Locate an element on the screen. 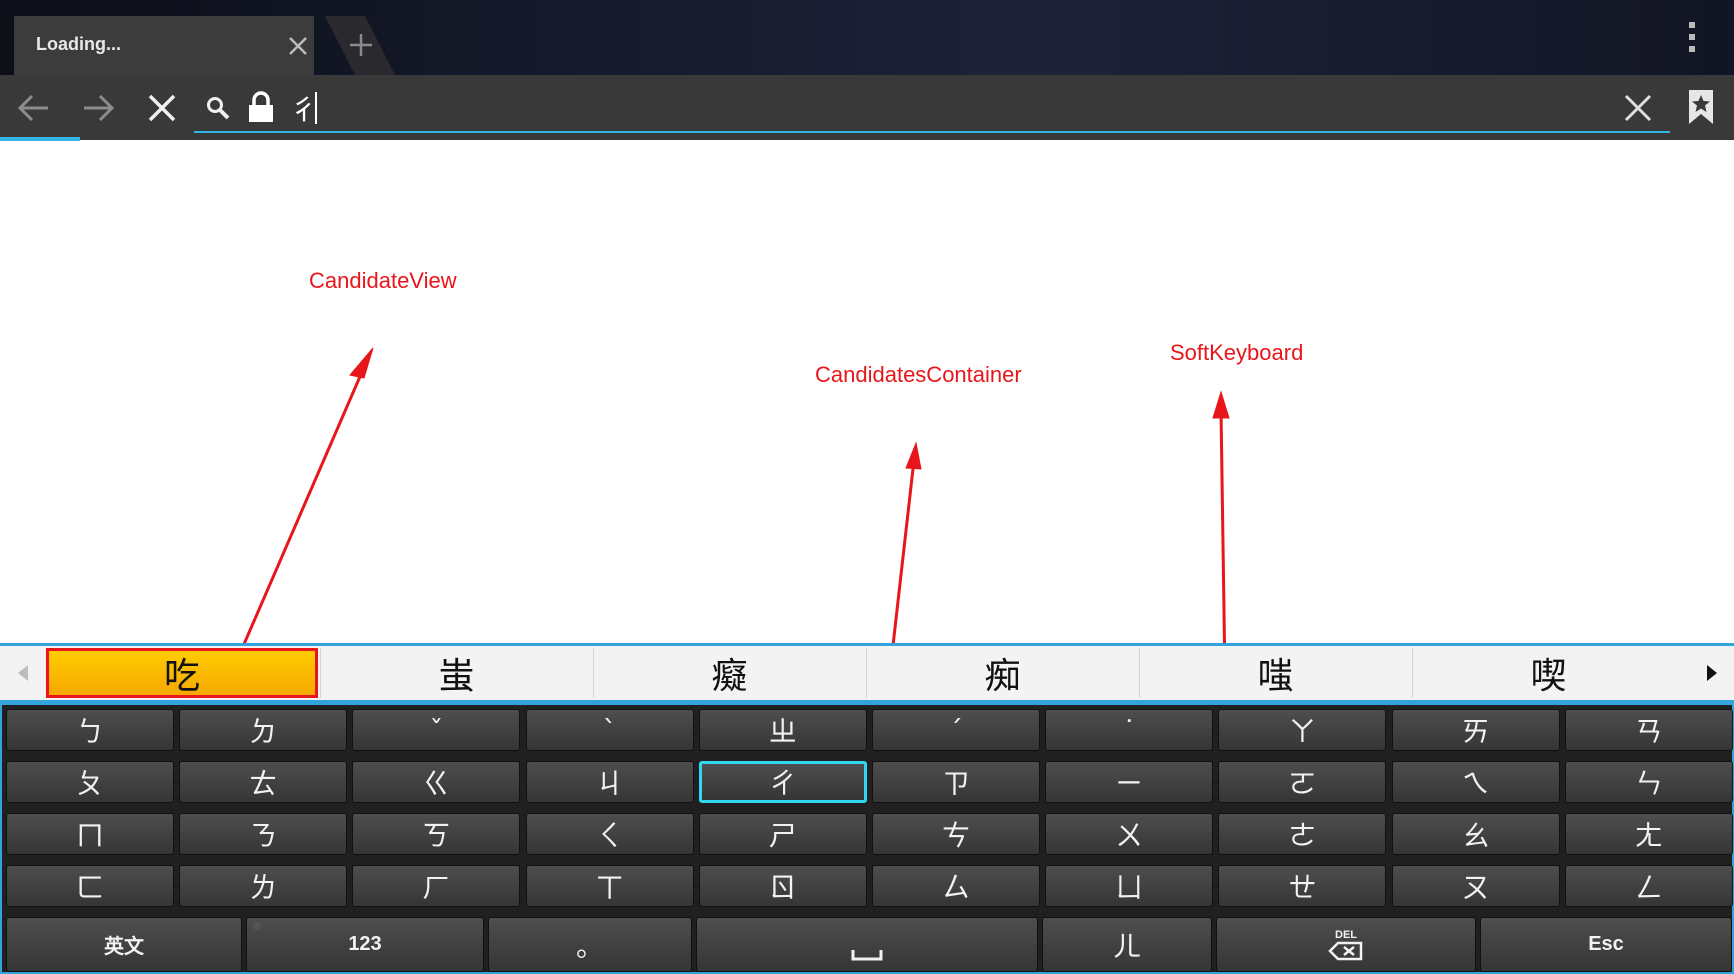  mode-indicator-dot is located at coordinates (257, 926).